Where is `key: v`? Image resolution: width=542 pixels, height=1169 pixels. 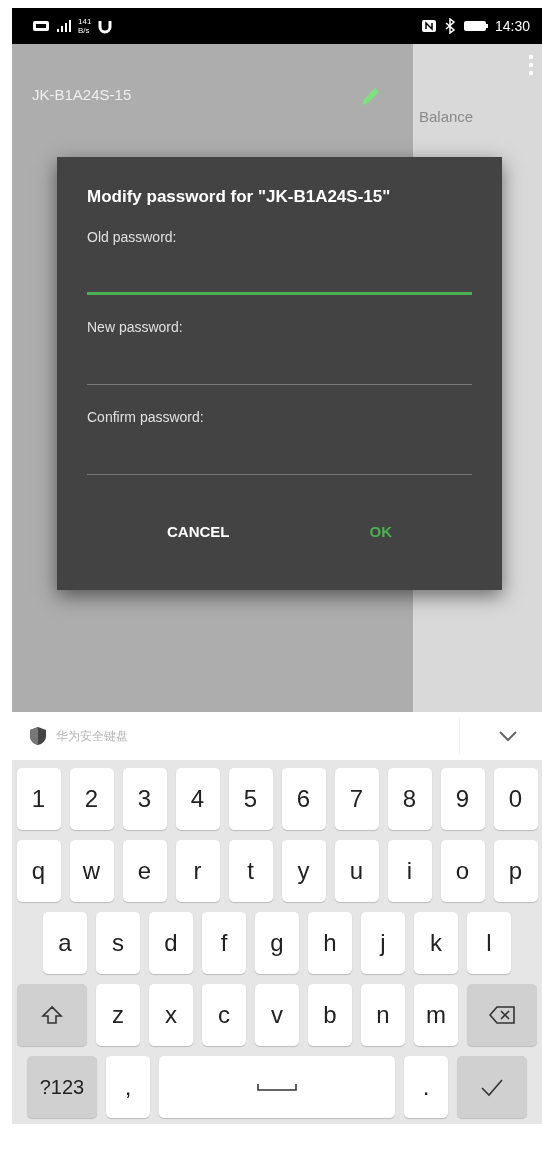 key: v is located at coordinates (277, 1015).